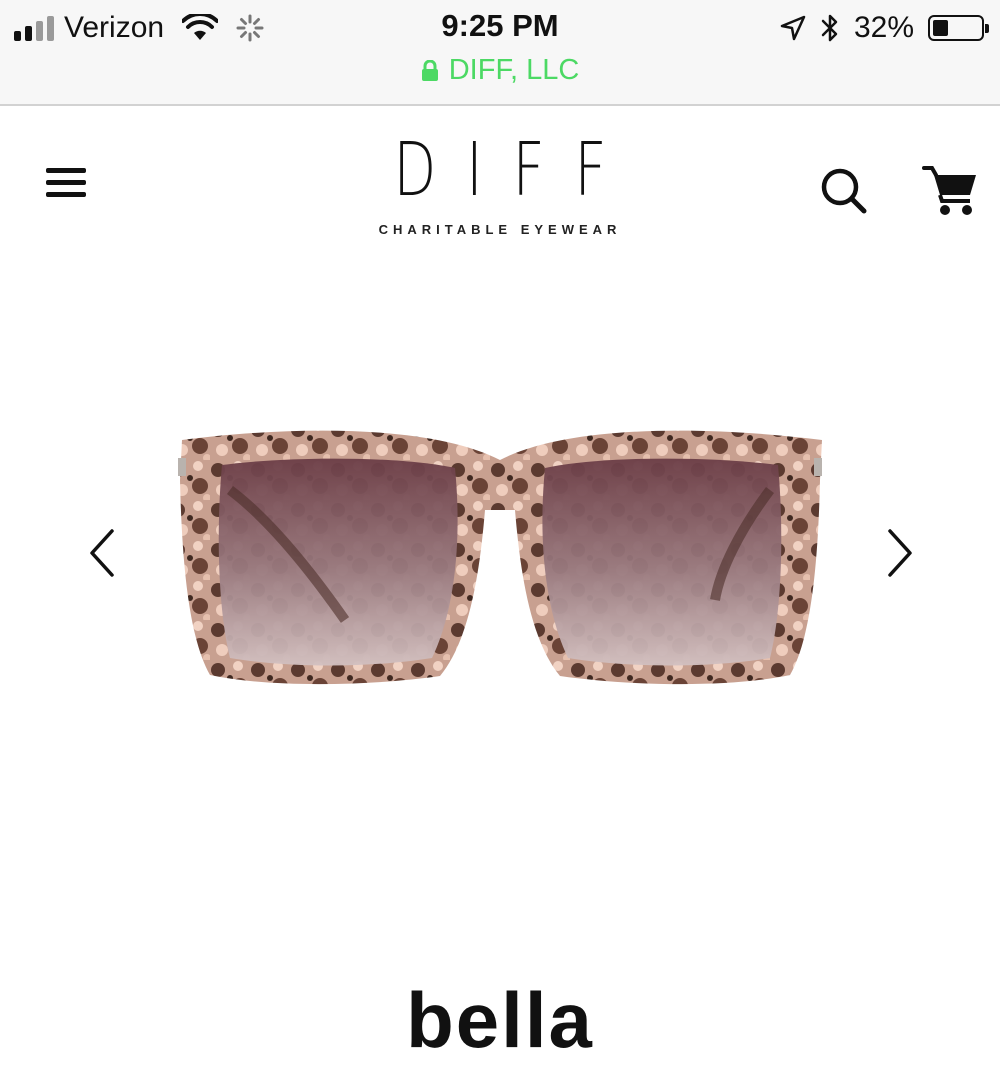 The width and height of the screenshot is (1000, 1066). I want to click on chevron-left-icon, so click(104, 553).